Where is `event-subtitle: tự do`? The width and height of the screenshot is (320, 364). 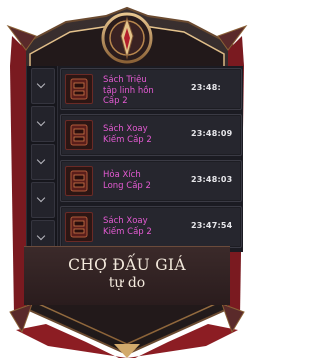 event-subtitle: tự do is located at coordinates (127, 283).